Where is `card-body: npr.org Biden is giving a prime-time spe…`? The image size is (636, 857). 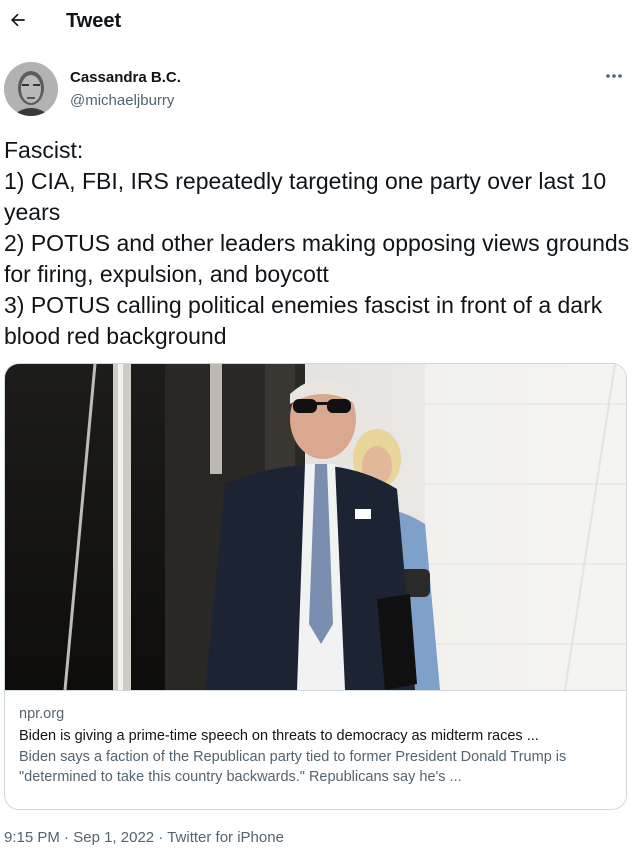 card-body: npr.org Biden is giving a prime-time spe… is located at coordinates (315, 749).